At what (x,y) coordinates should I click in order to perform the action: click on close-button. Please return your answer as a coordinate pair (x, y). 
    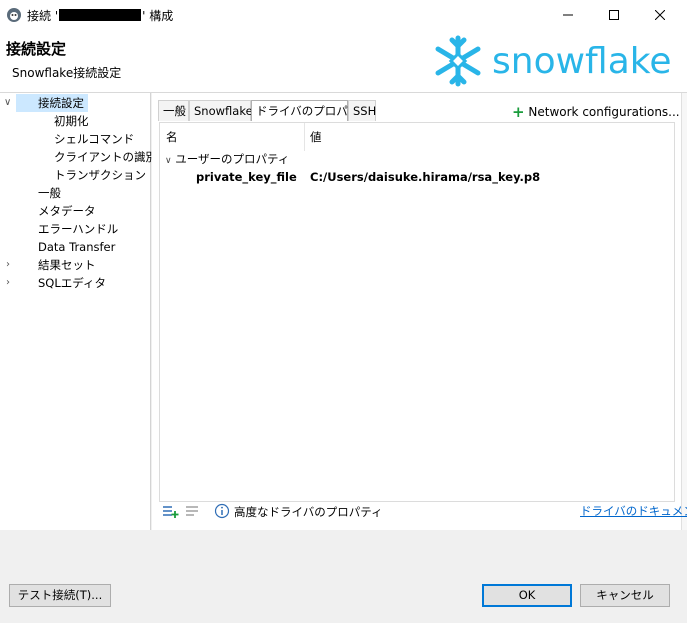
    Looking at the image, I should click on (660, 15).